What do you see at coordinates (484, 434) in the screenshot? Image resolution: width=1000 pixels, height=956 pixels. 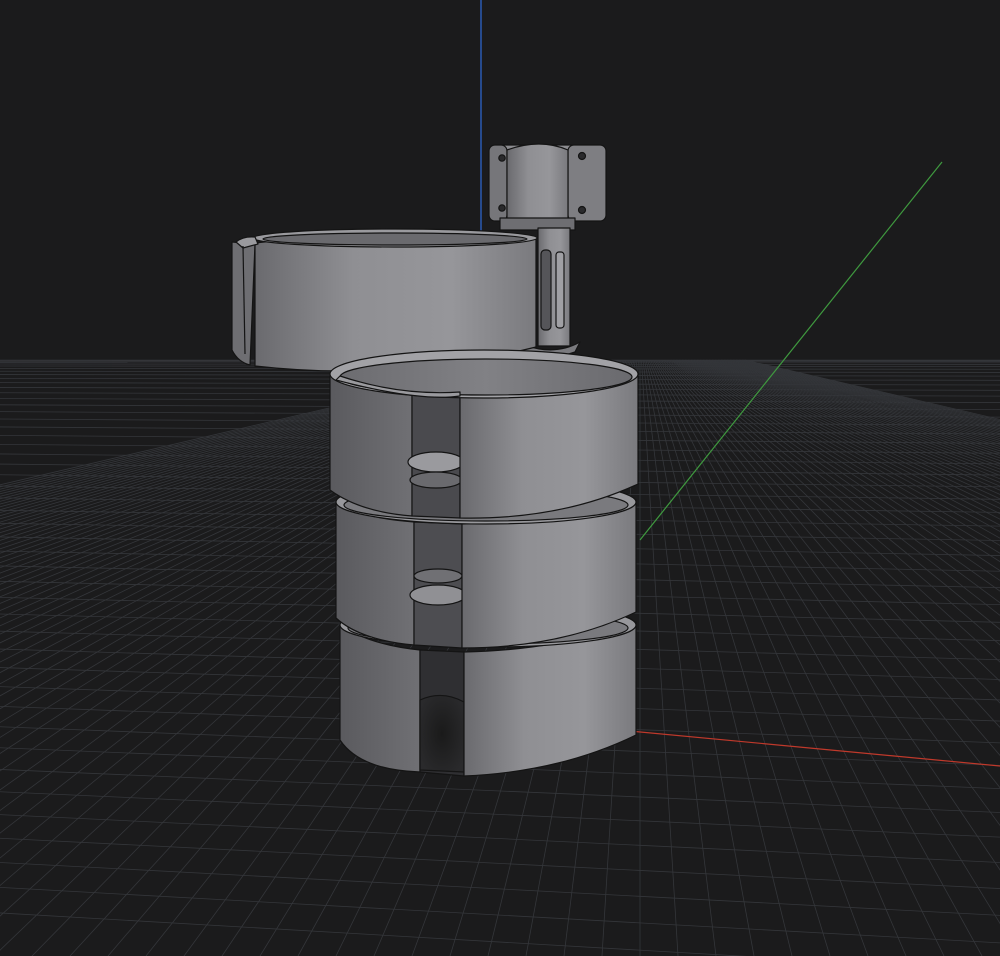 I see `stack-tier-top` at bounding box center [484, 434].